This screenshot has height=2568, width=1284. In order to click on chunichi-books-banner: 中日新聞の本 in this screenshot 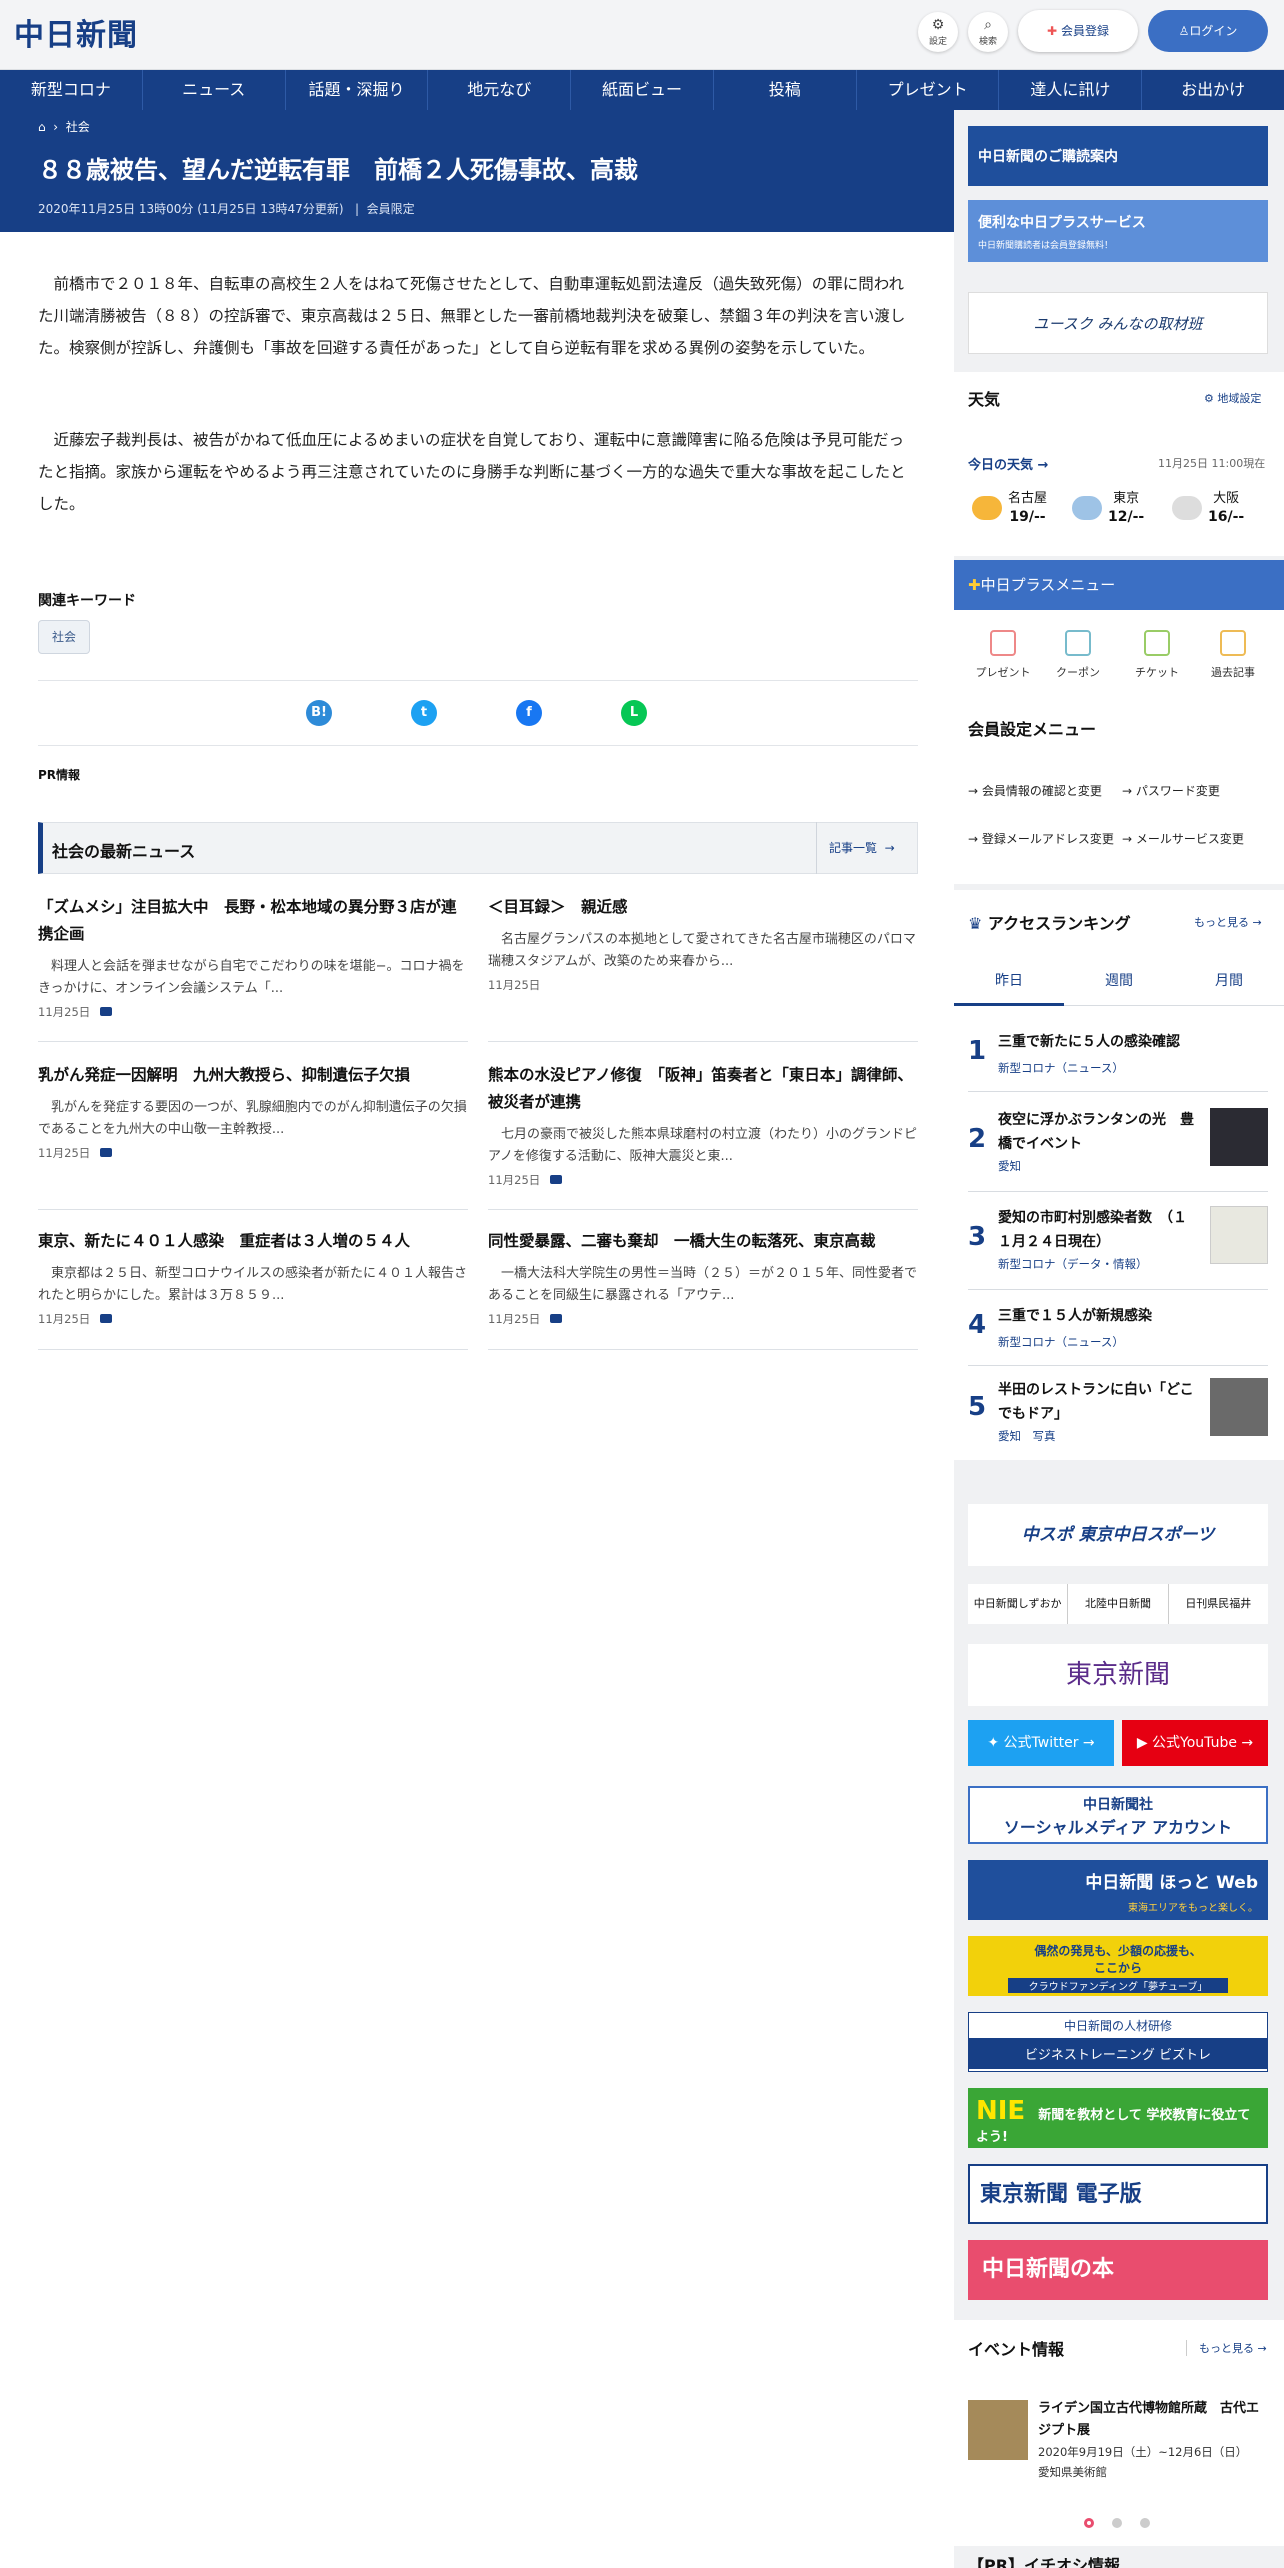, I will do `click(1118, 2270)`.